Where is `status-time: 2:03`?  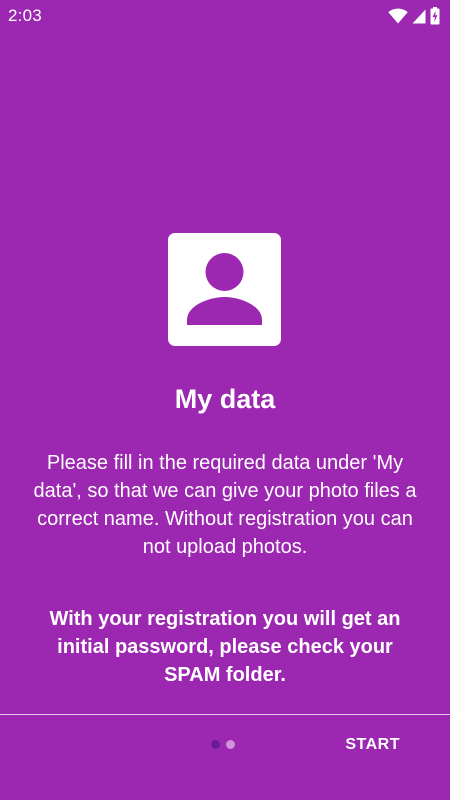
status-time: 2:03 is located at coordinates (25, 15).